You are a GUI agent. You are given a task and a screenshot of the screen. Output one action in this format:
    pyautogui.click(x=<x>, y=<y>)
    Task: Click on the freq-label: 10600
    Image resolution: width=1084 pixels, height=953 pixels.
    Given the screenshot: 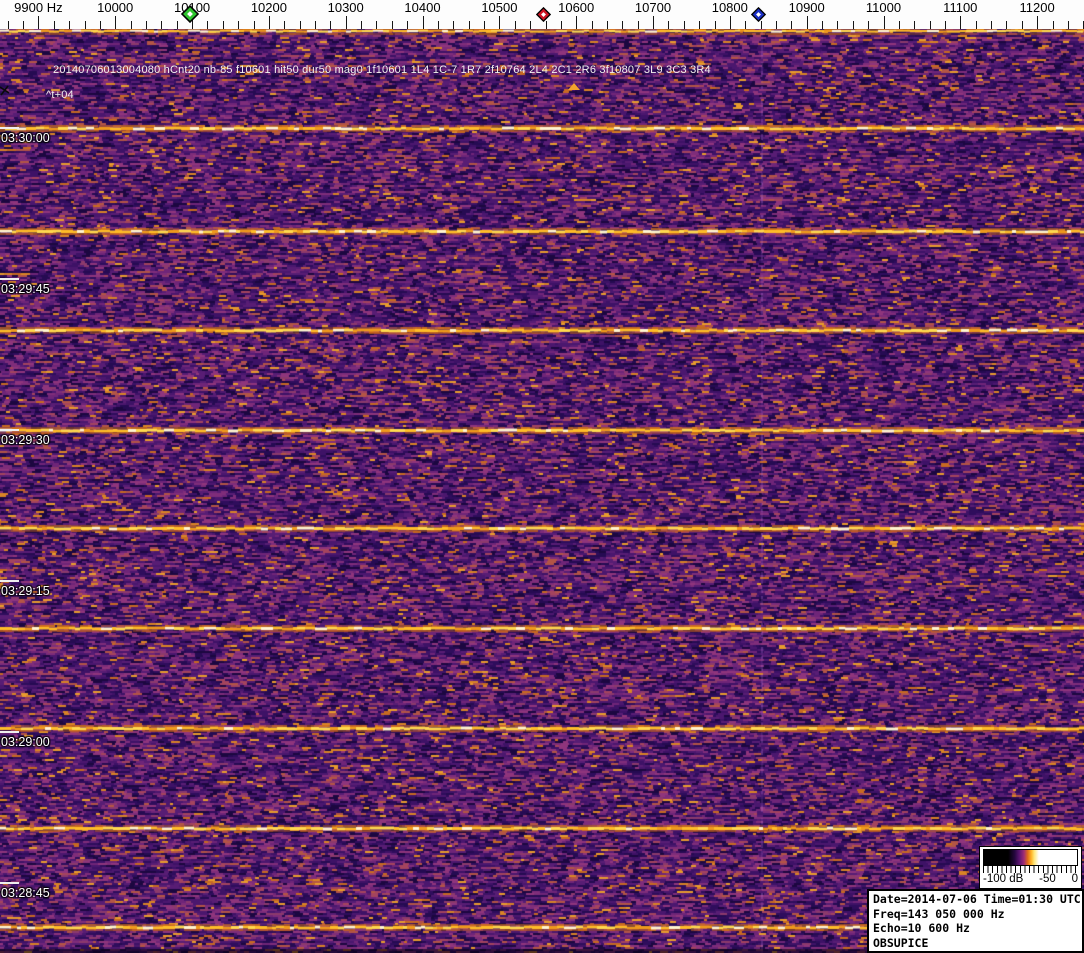 What is the action you would take?
    pyautogui.click(x=576, y=7)
    